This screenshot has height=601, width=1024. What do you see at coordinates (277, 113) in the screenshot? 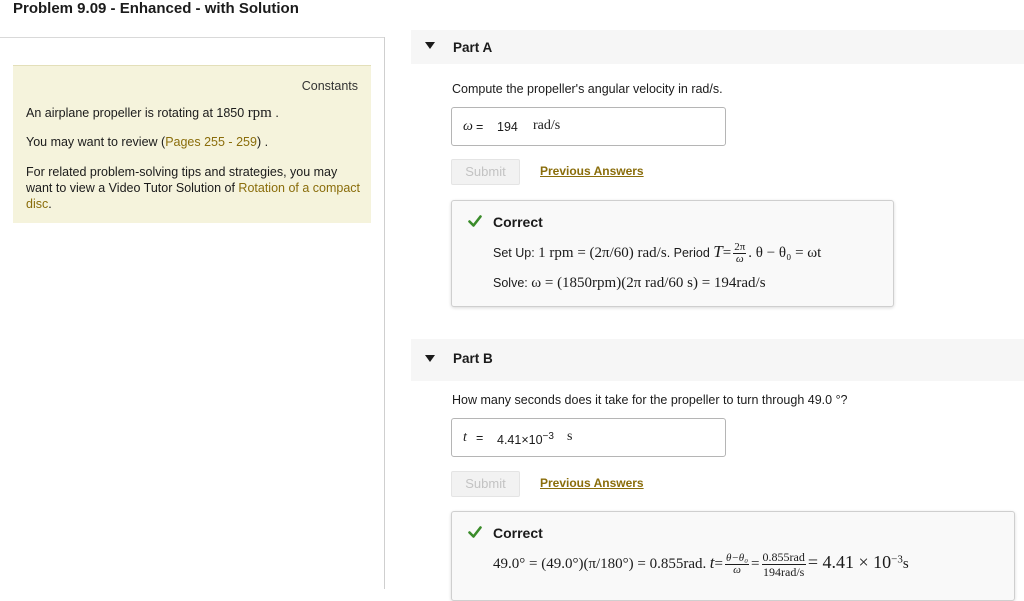
I see `statement-end: .` at bounding box center [277, 113].